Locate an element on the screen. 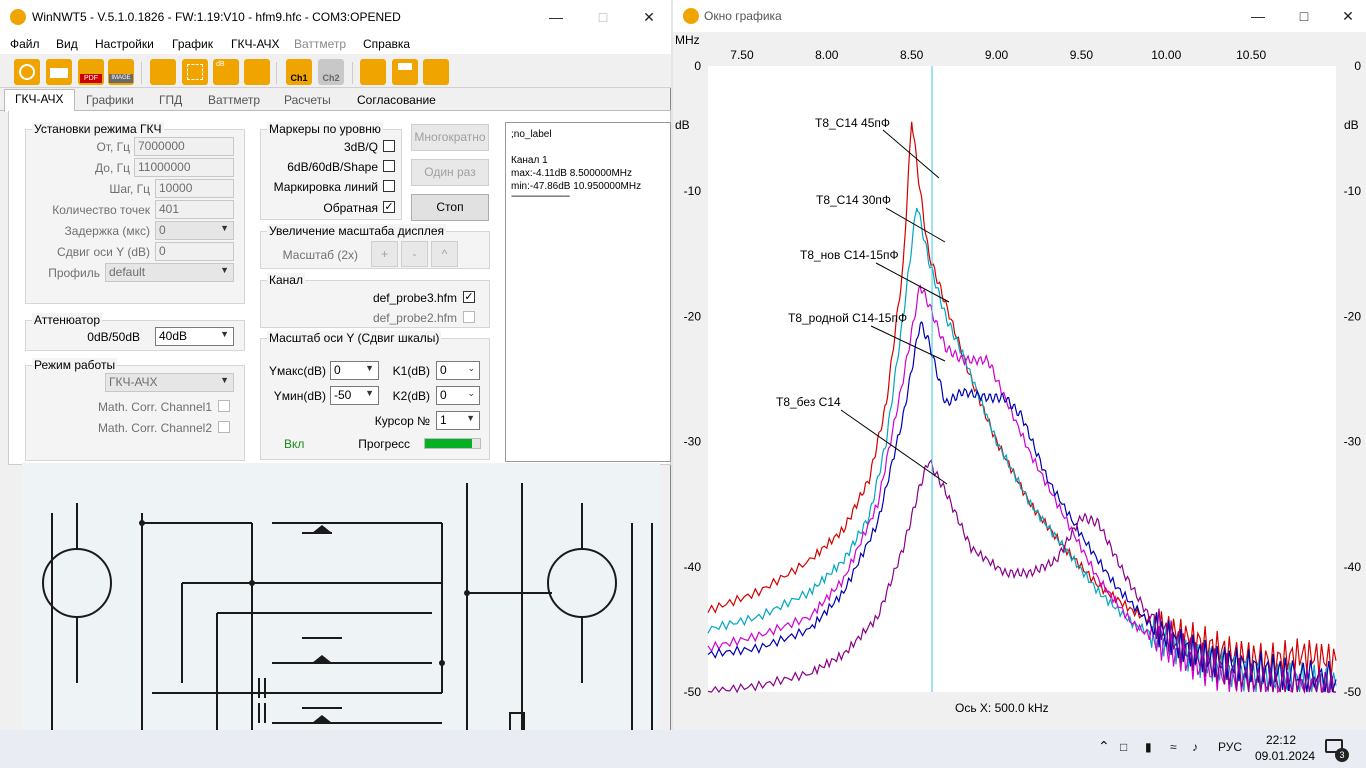  k2-value: 0 is located at coordinates (443, 395).